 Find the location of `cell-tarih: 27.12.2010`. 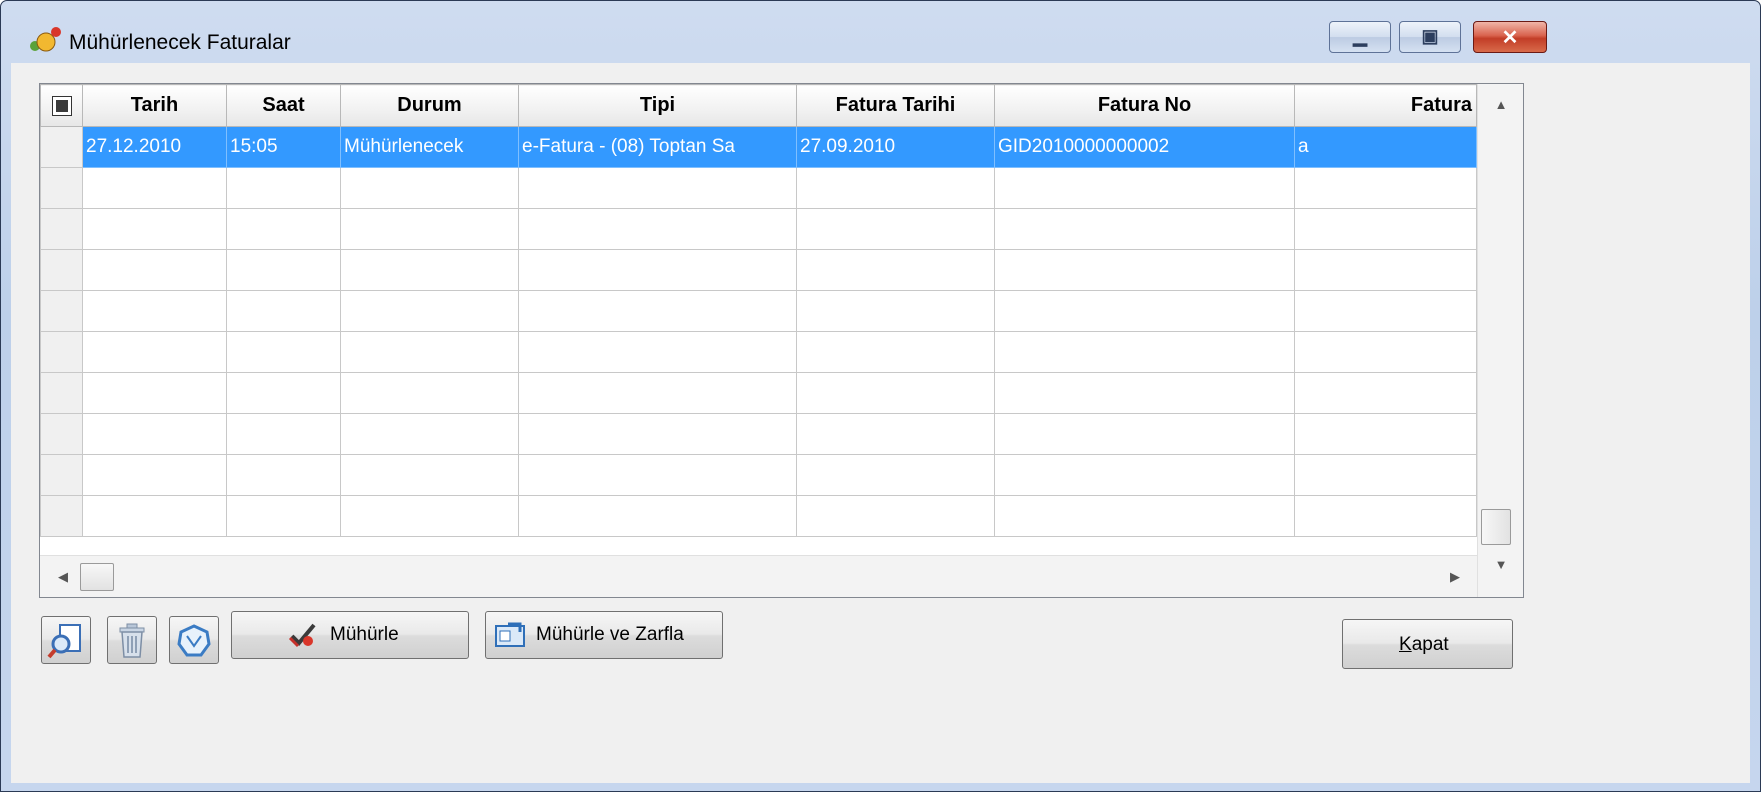

cell-tarih: 27.12.2010 is located at coordinates (154, 147).